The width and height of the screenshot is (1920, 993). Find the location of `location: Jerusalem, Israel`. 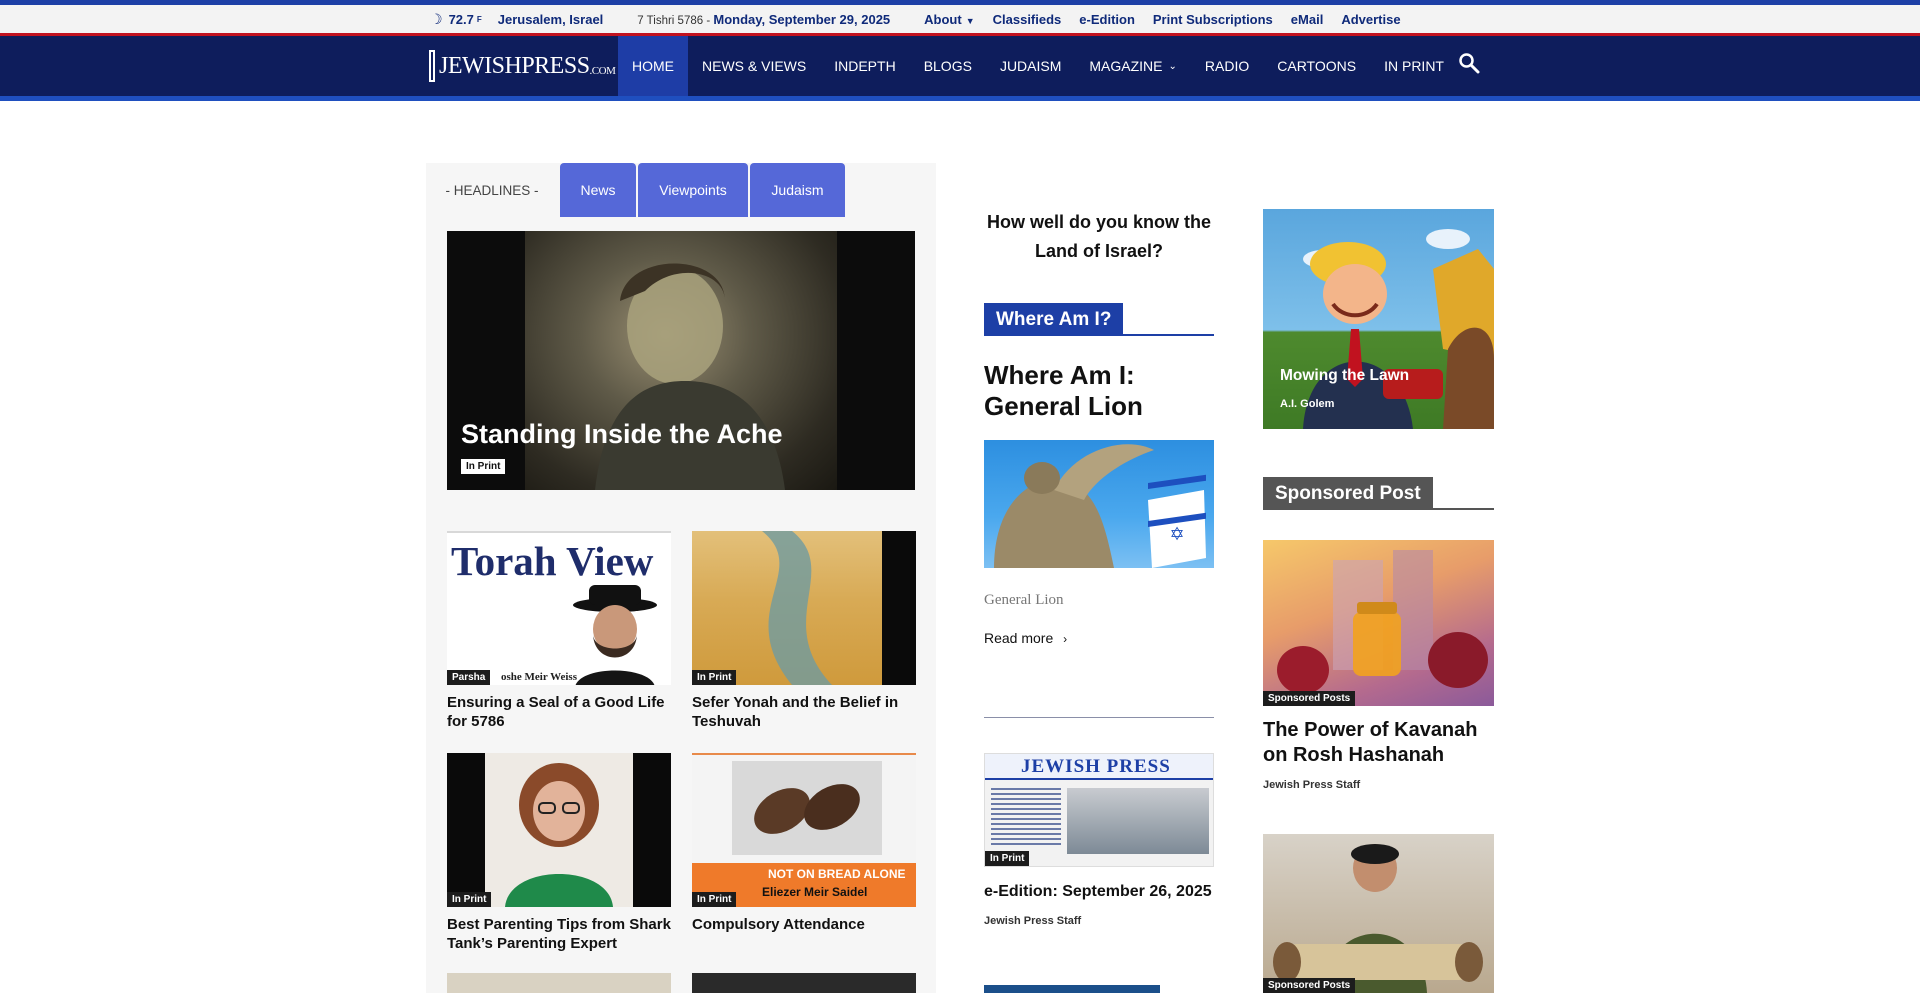

location: Jerusalem, Israel is located at coordinates (550, 19).